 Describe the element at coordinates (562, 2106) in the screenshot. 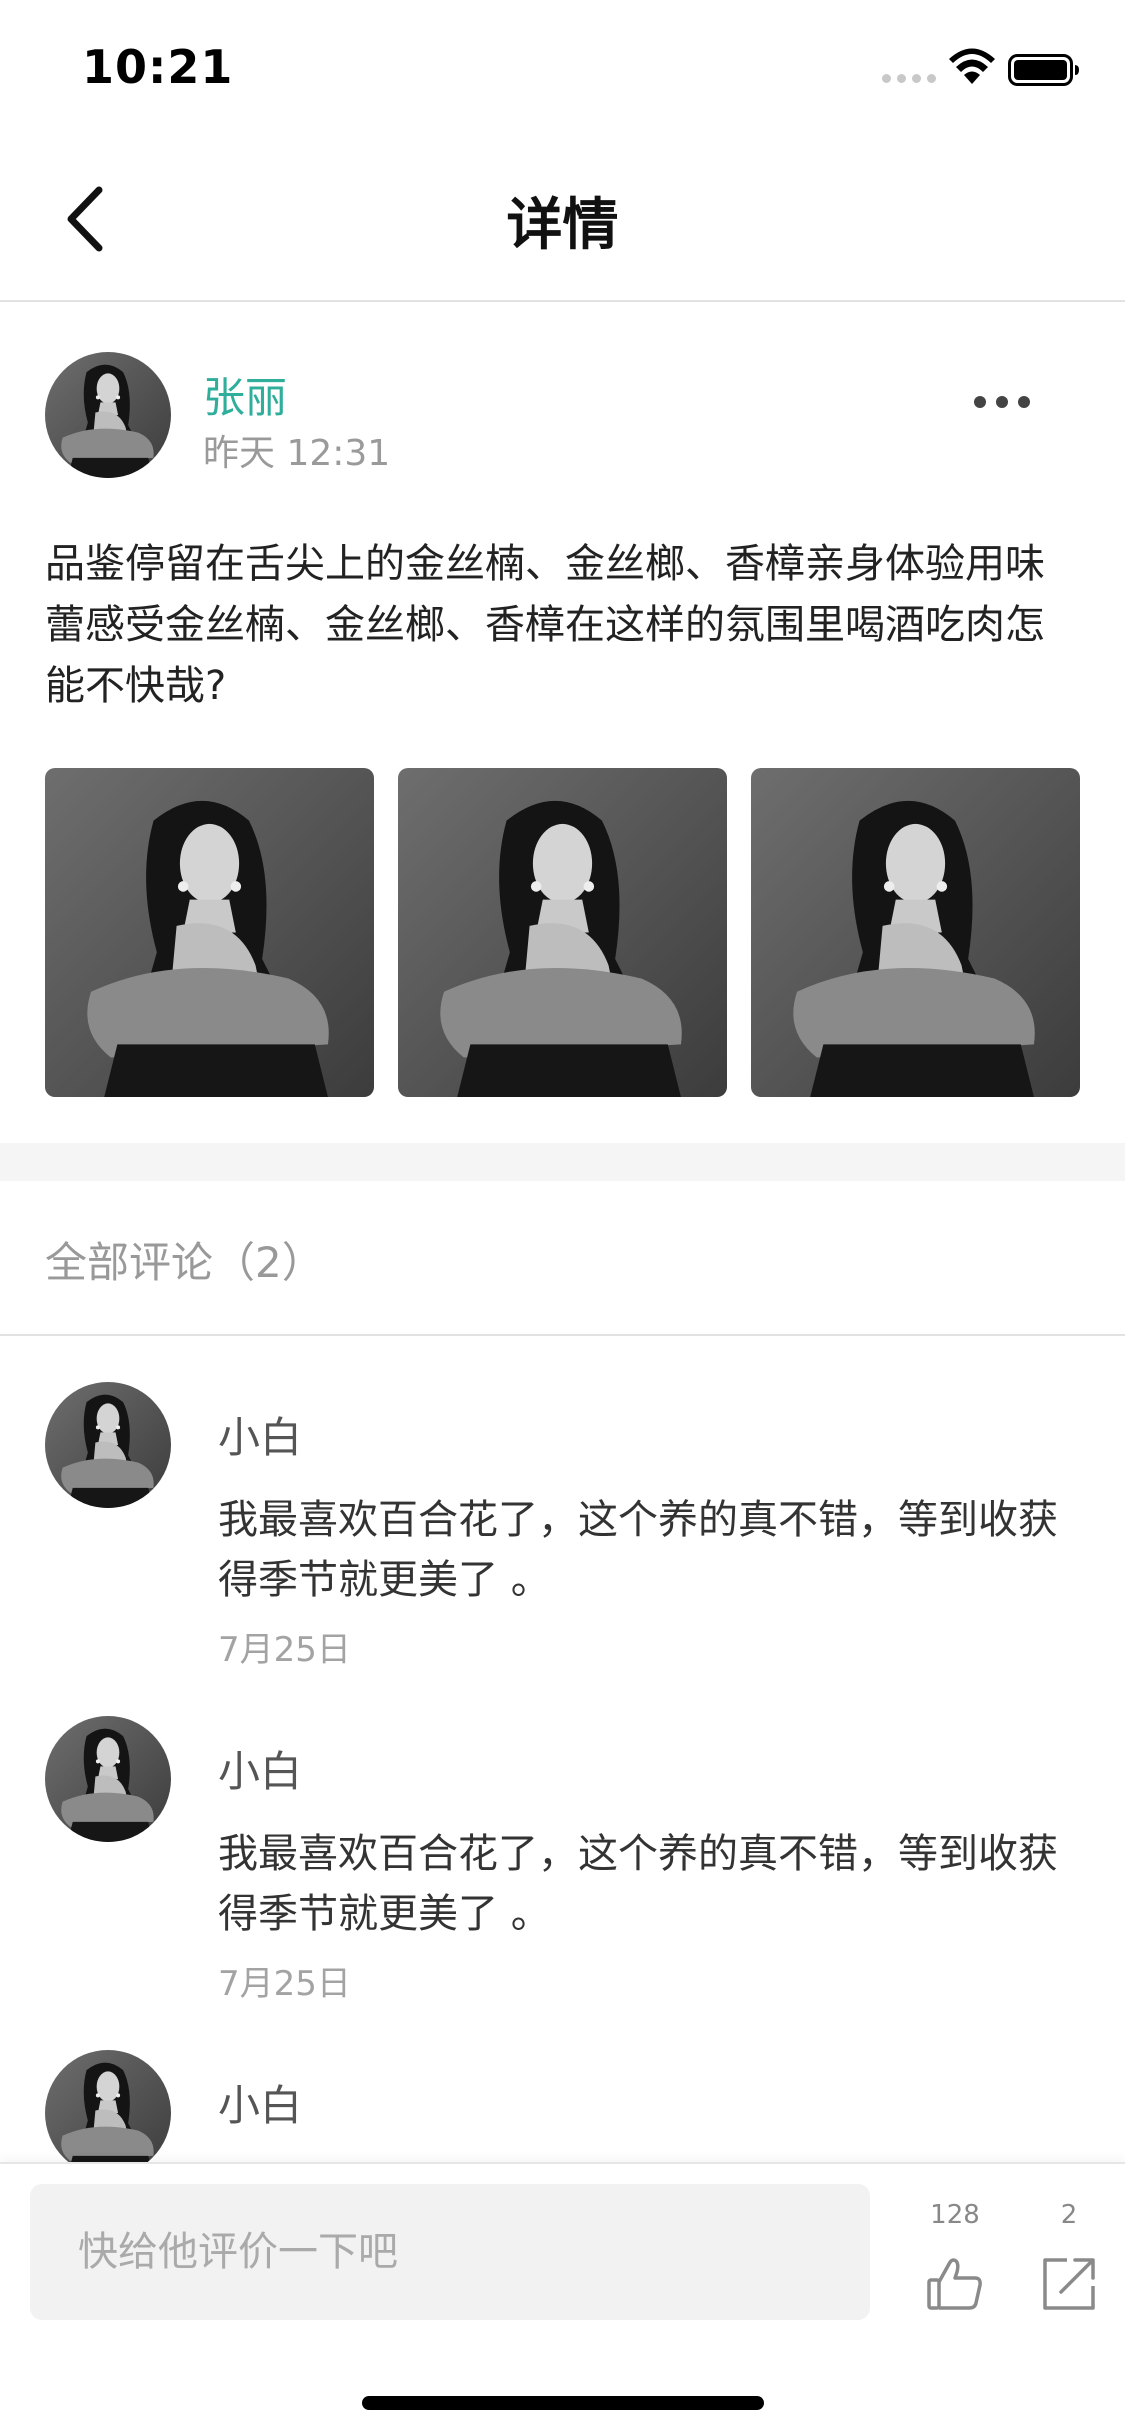

I see `comment-item: 小白` at that location.